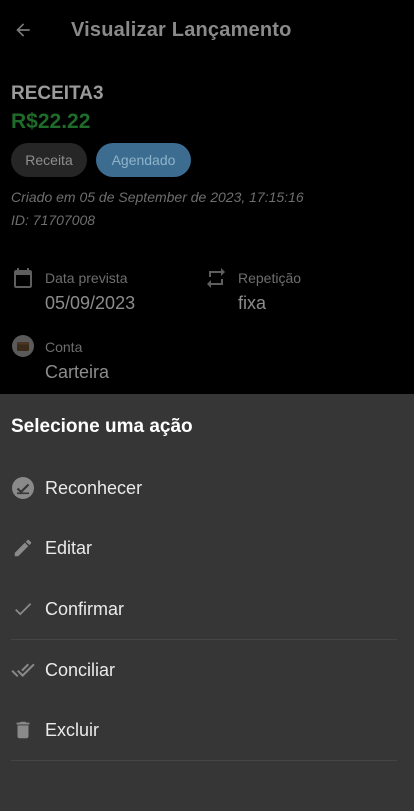 Image resolution: width=414 pixels, height=811 pixels. I want to click on due-date-label: Data prevista, so click(86, 278).